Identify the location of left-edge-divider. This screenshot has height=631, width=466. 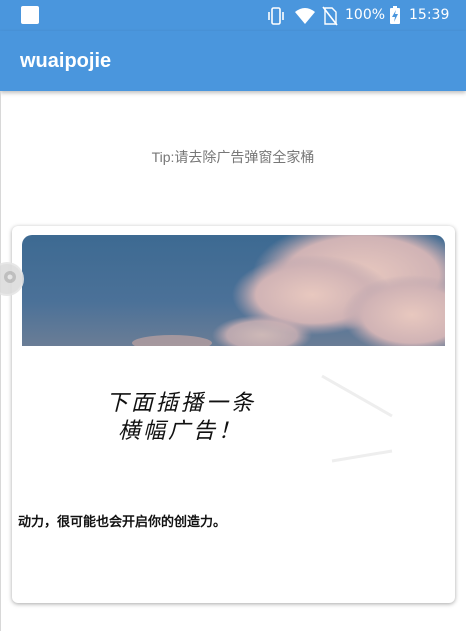
(0, 361).